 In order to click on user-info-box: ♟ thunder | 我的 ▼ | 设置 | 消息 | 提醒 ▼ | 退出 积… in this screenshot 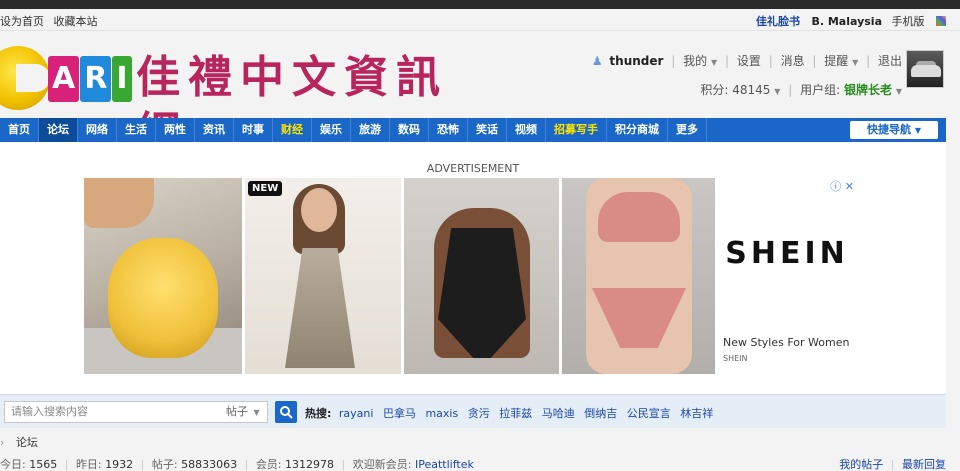, I will do `click(747, 75)`.